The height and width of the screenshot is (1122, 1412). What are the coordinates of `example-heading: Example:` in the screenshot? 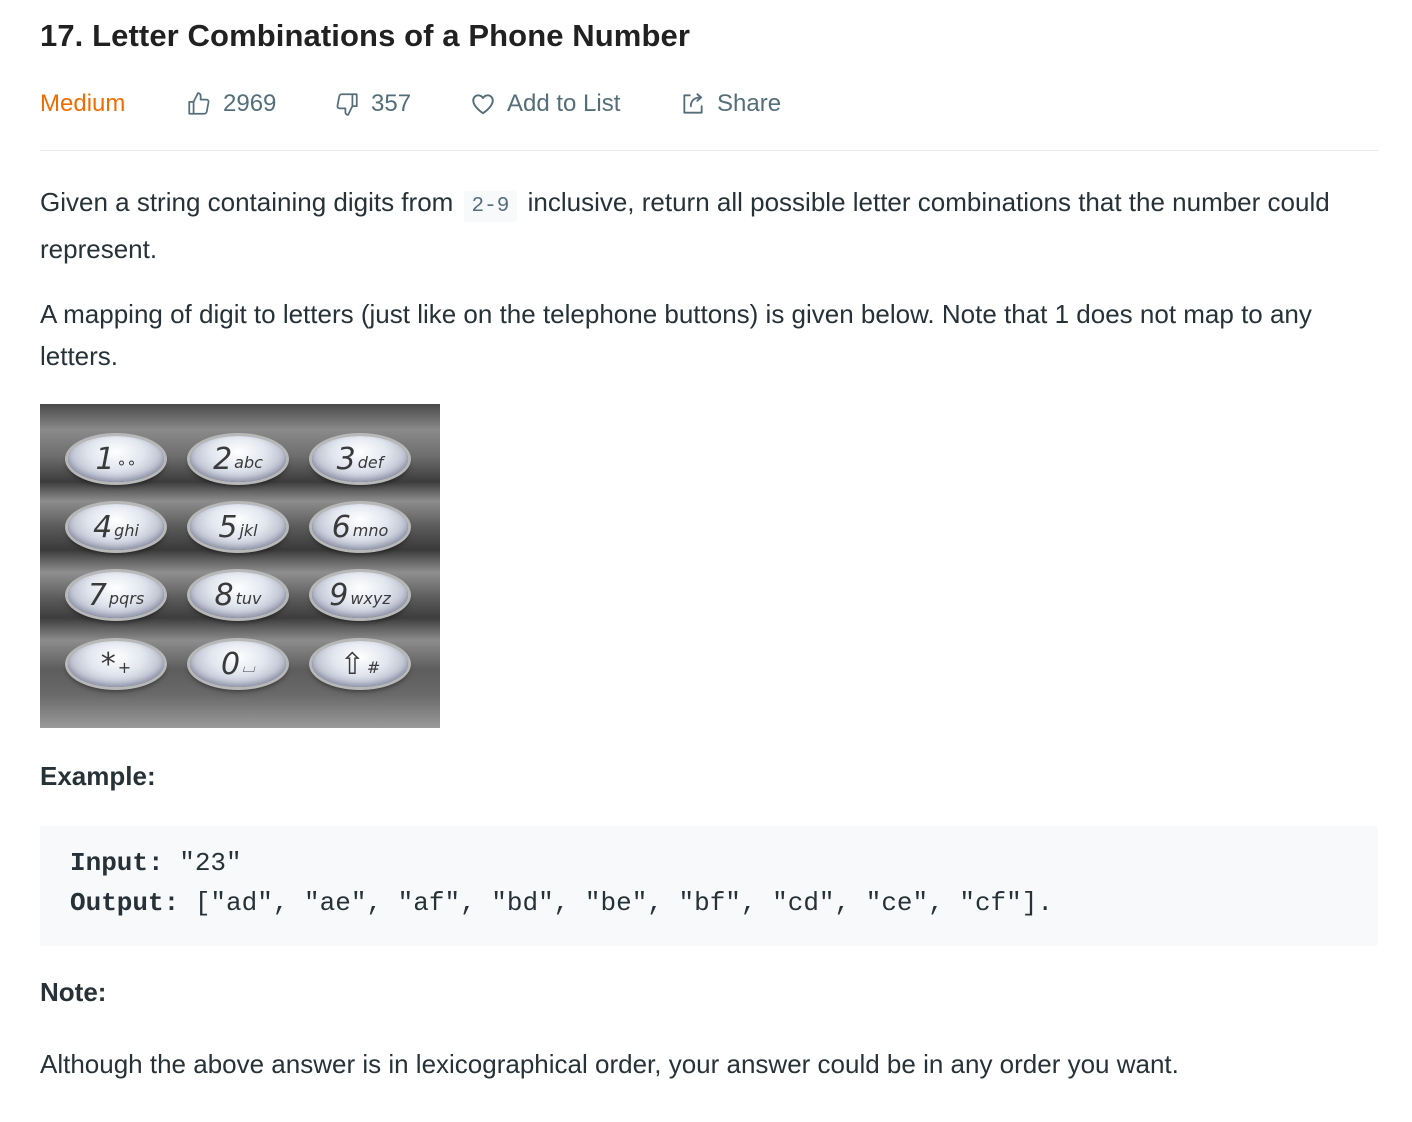 It's located at (98, 776).